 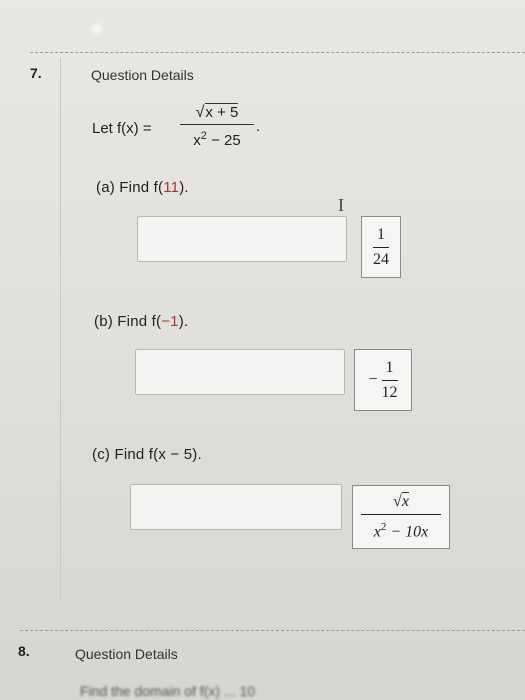 I want to click on part-b-key-sign: −, so click(x=373, y=379).